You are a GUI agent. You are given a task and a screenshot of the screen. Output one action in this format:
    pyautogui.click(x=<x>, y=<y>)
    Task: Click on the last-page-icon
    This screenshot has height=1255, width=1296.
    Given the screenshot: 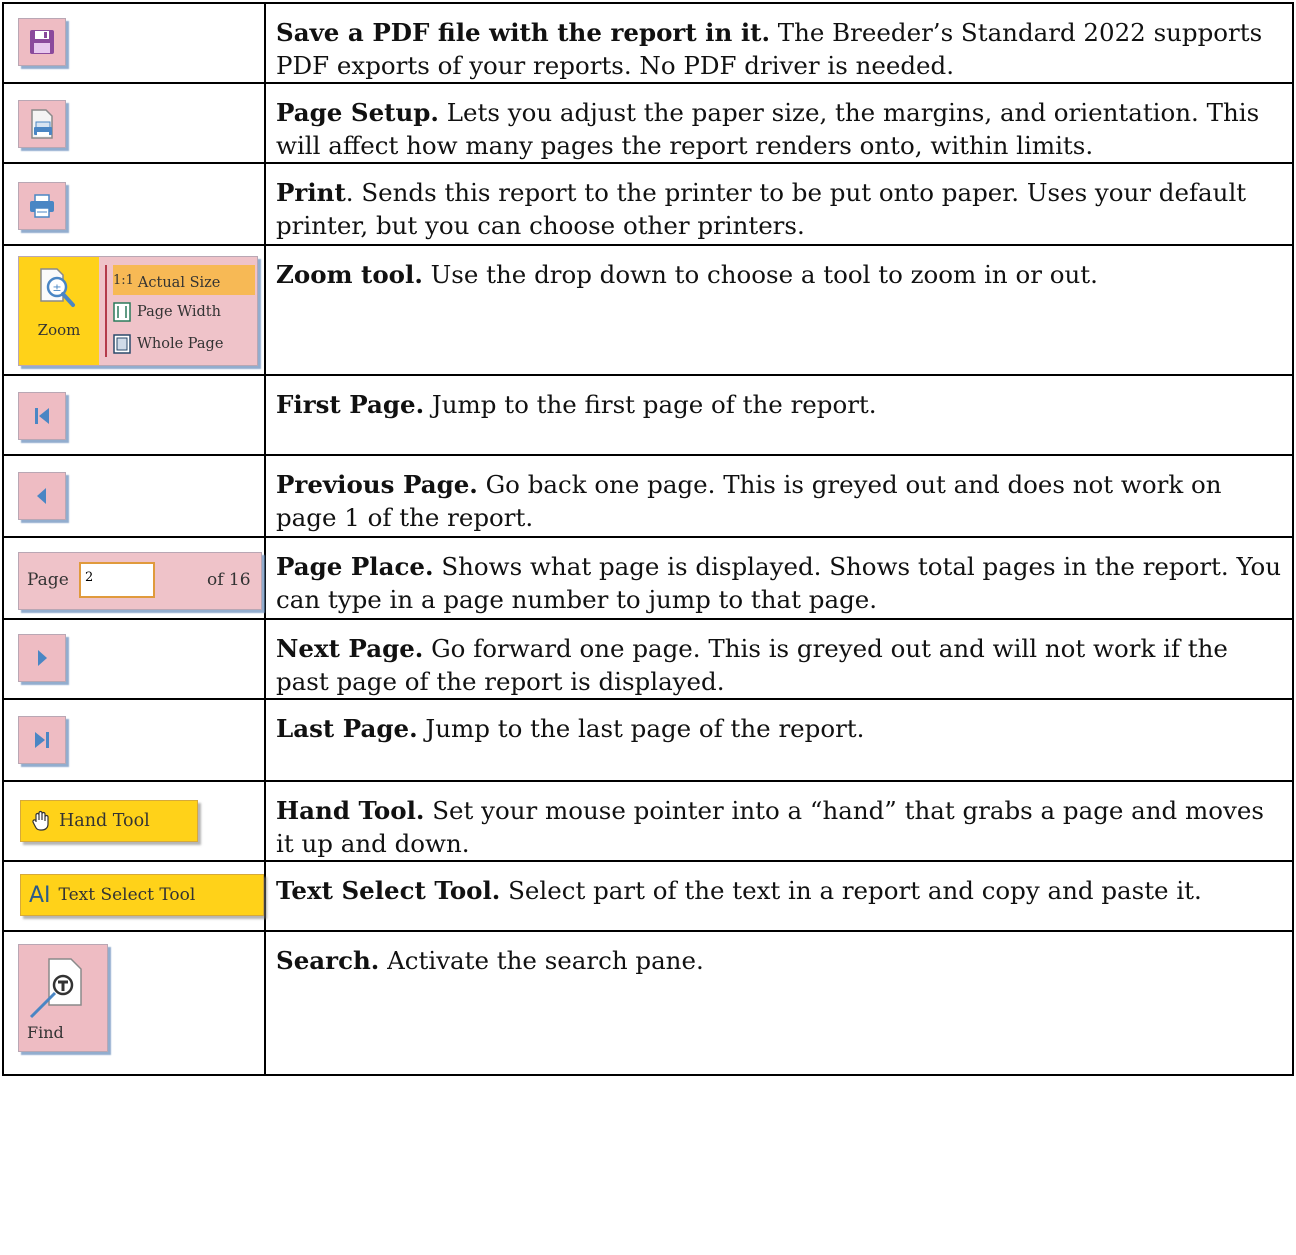 What is the action you would take?
    pyautogui.click(x=42, y=740)
    